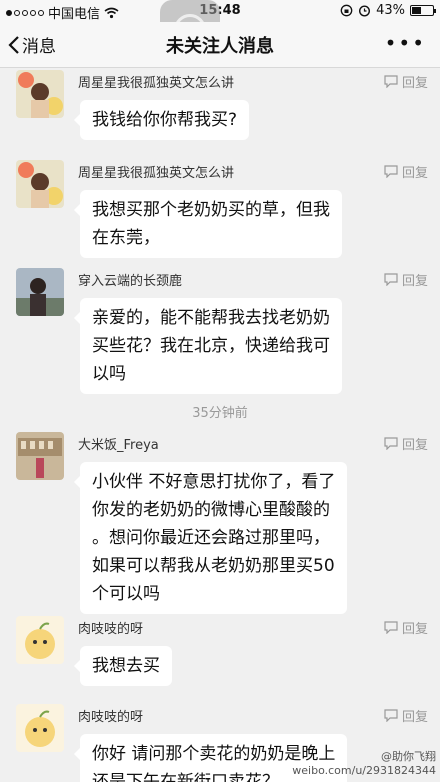  Describe the element at coordinates (109, 374) in the screenshot. I see `message-line: 以吗` at that location.